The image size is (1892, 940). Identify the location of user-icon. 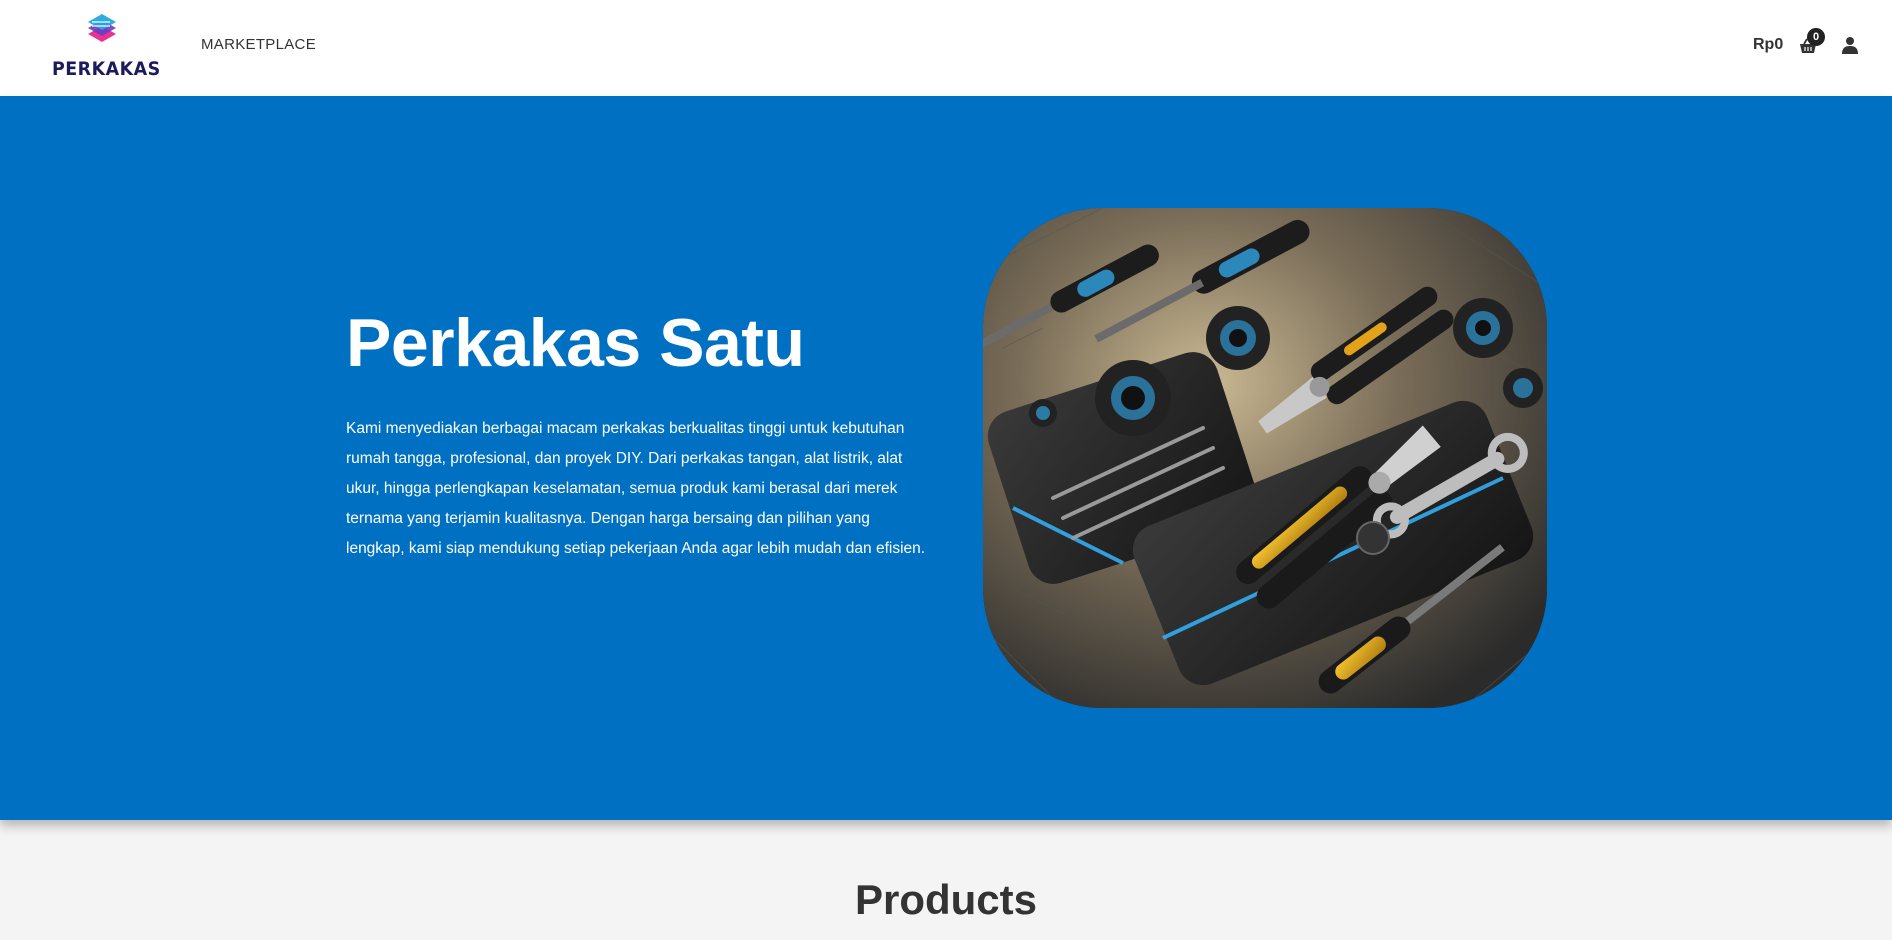
(1850, 45).